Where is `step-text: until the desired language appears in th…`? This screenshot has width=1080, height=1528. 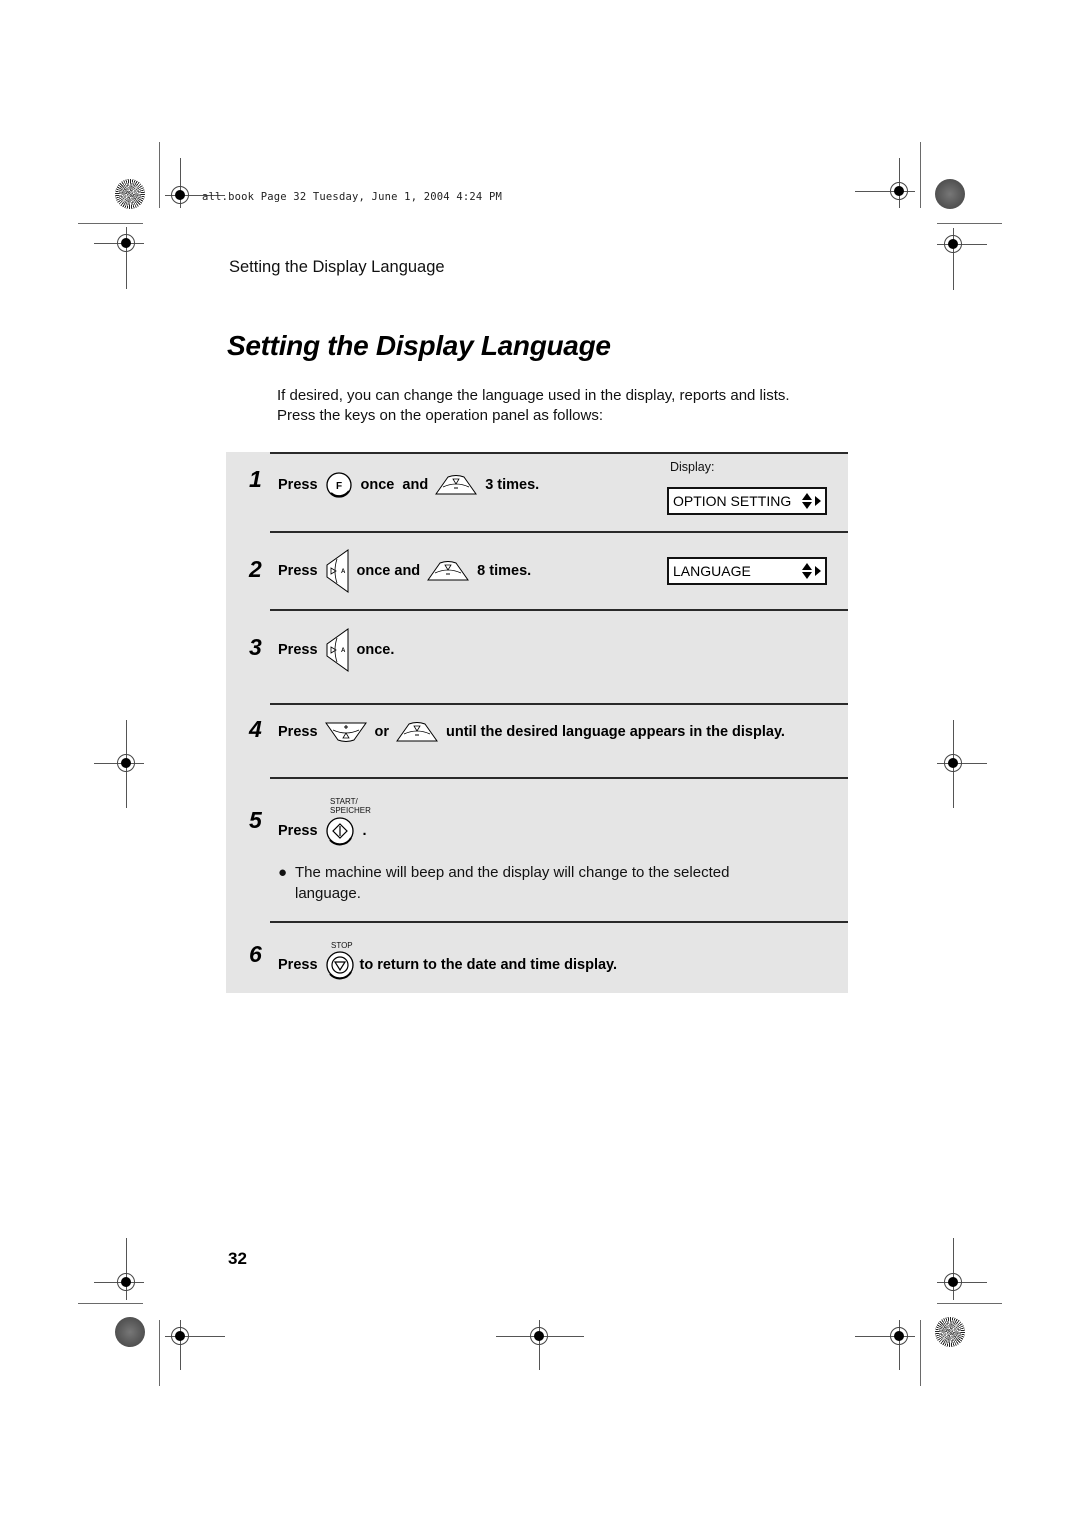 step-text: until the desired language appears in th… is located at coordinates (615, 732).